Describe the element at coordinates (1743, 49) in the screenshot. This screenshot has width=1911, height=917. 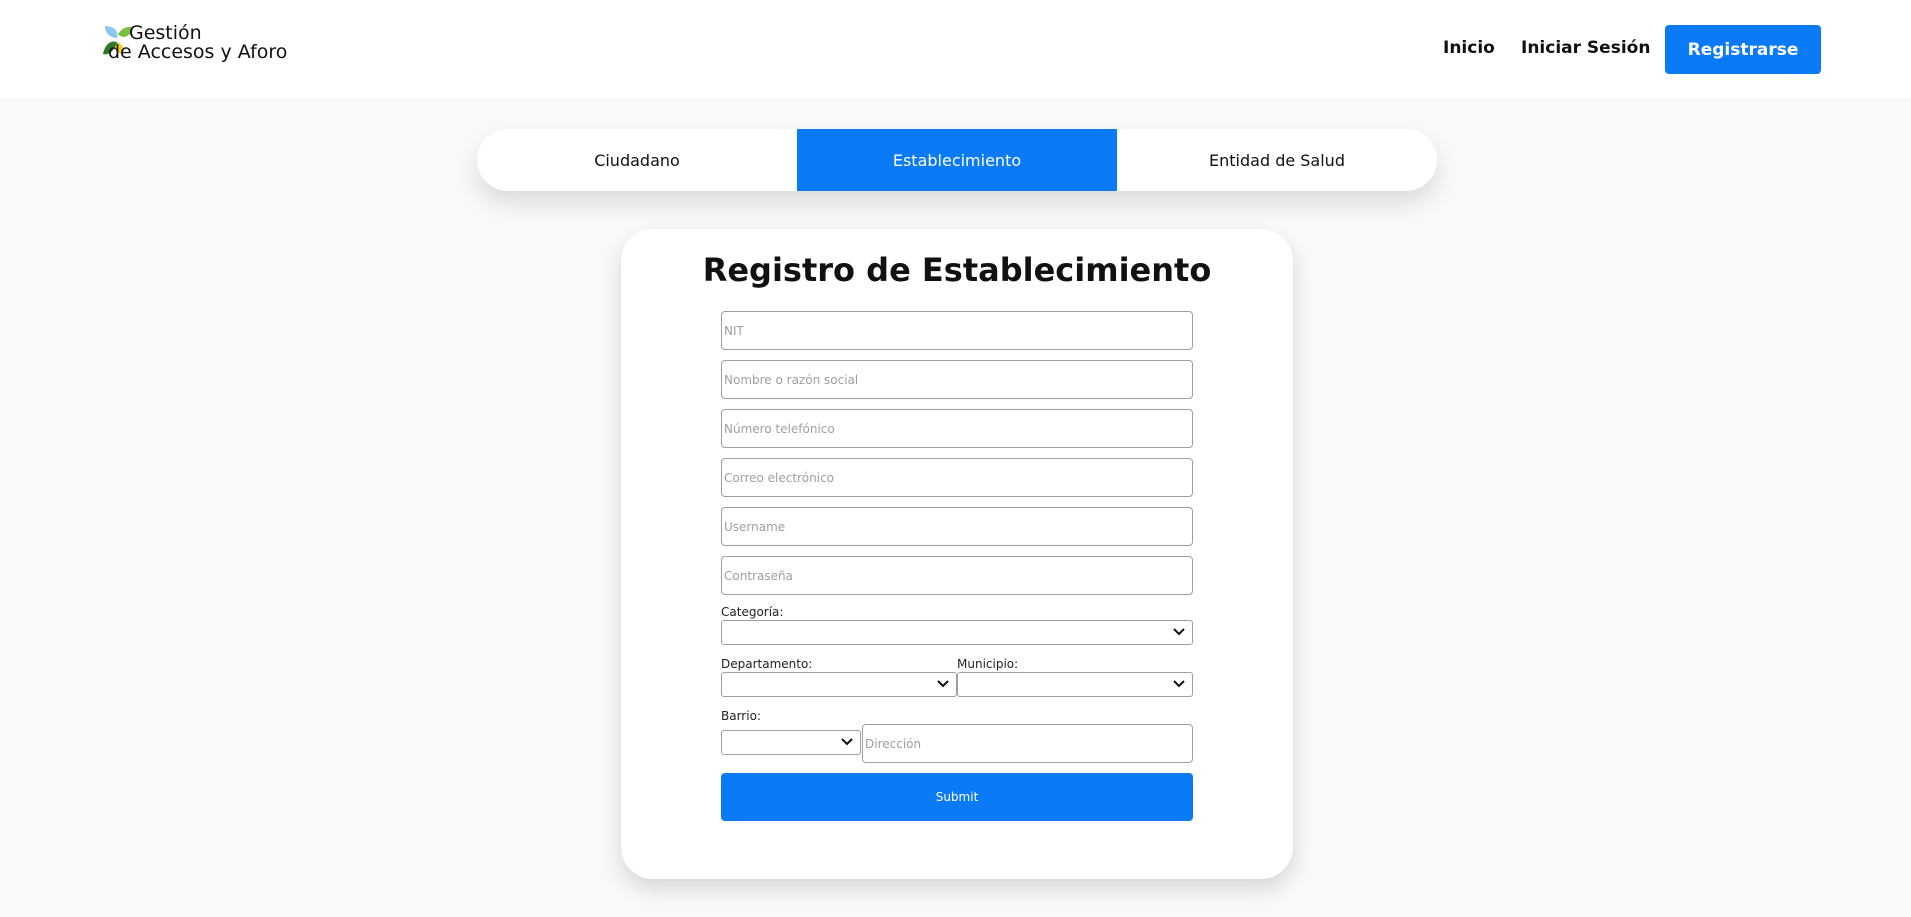
I see `register-button: Registrarse` at that location.